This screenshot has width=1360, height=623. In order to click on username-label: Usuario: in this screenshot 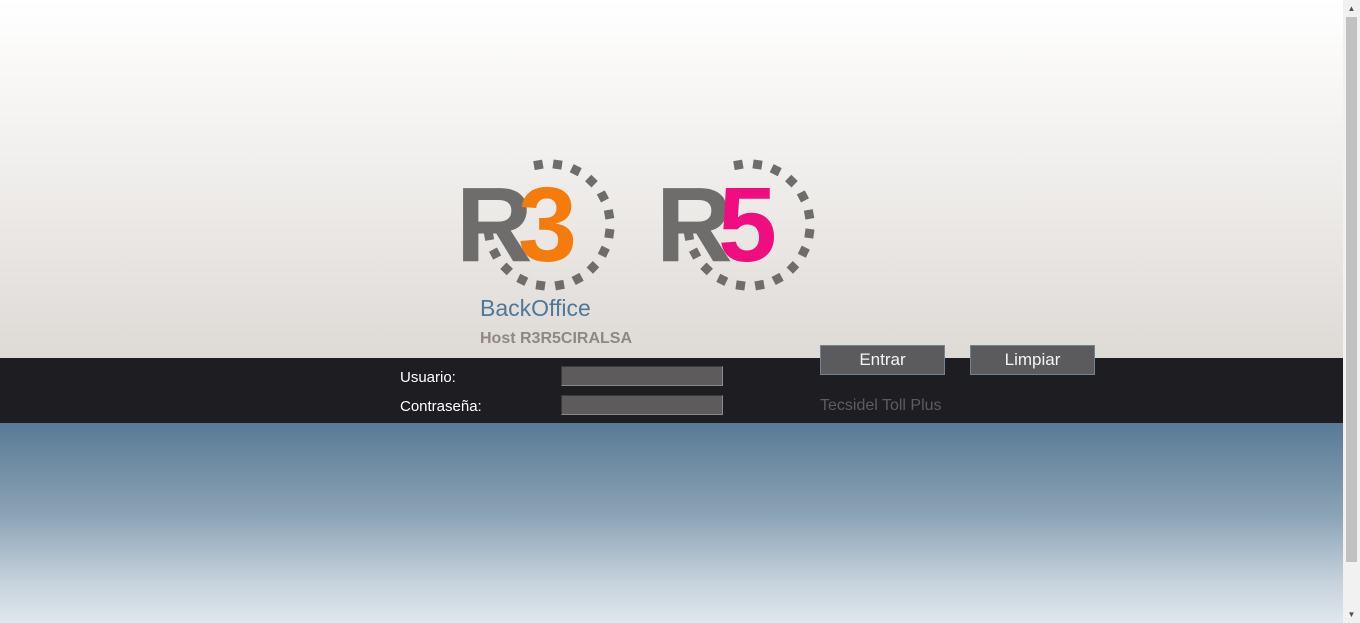, I will do `click(428, 377)`.